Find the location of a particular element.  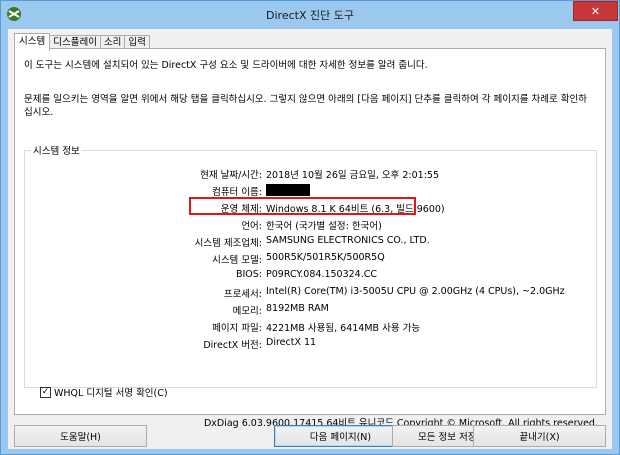

manufacturer-value: SAMSUNG ELECTRONICS CO., LTD. is located at coordinates (348, 240).